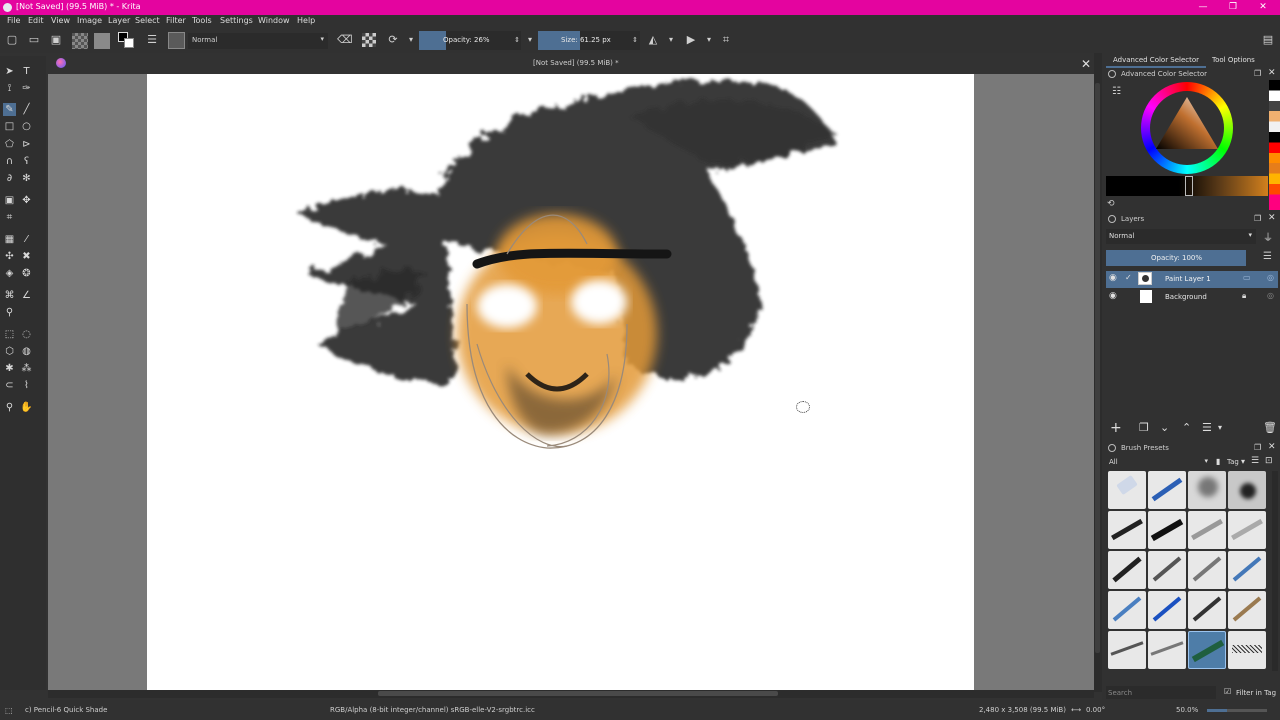 The width and height of the screenshot is (1280, 720). What do you see at coordinates (1256, 693) in the screenshot?
I see `filter-in-tag-label: Filter in Tag` at bounding box center [1256, 693].